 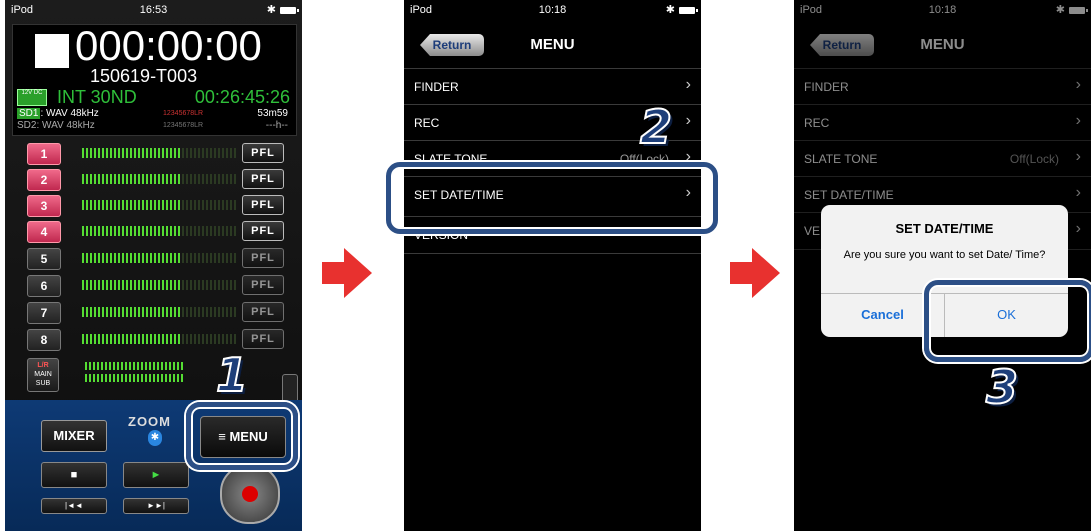 What do you see at coordinates (43, 365) in the screenshot?
I see `main-lr-label: L/R` at bounding box center [43, 365].